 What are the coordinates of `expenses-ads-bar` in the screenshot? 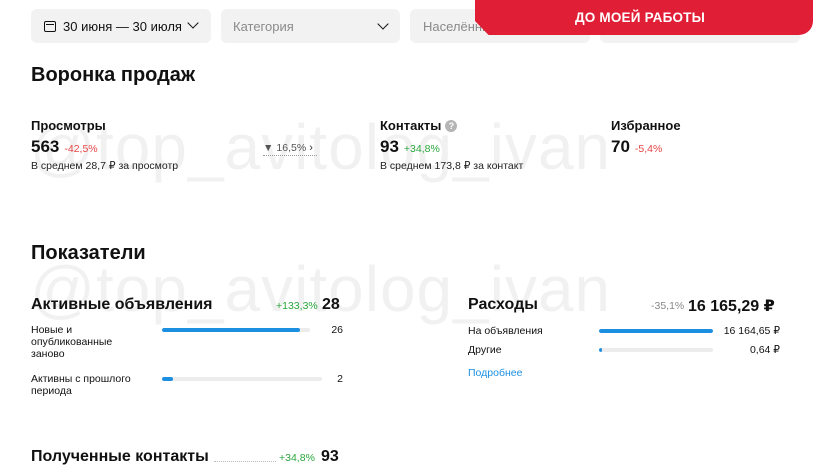 It's located at (656, 331).